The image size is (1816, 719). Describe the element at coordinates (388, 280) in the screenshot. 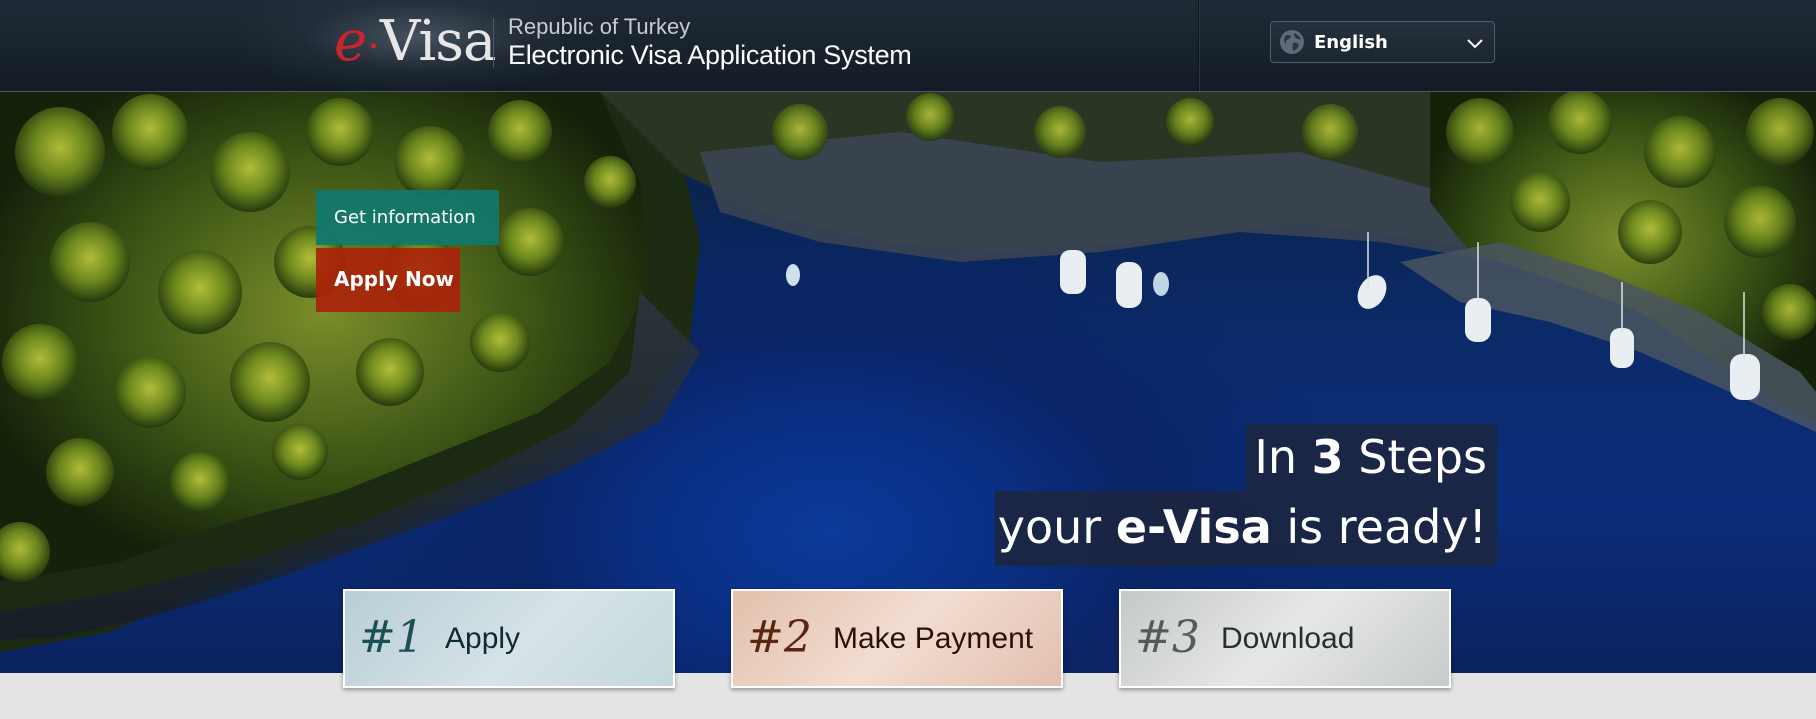

I see `apply-now-button: Apply Now` at that location.